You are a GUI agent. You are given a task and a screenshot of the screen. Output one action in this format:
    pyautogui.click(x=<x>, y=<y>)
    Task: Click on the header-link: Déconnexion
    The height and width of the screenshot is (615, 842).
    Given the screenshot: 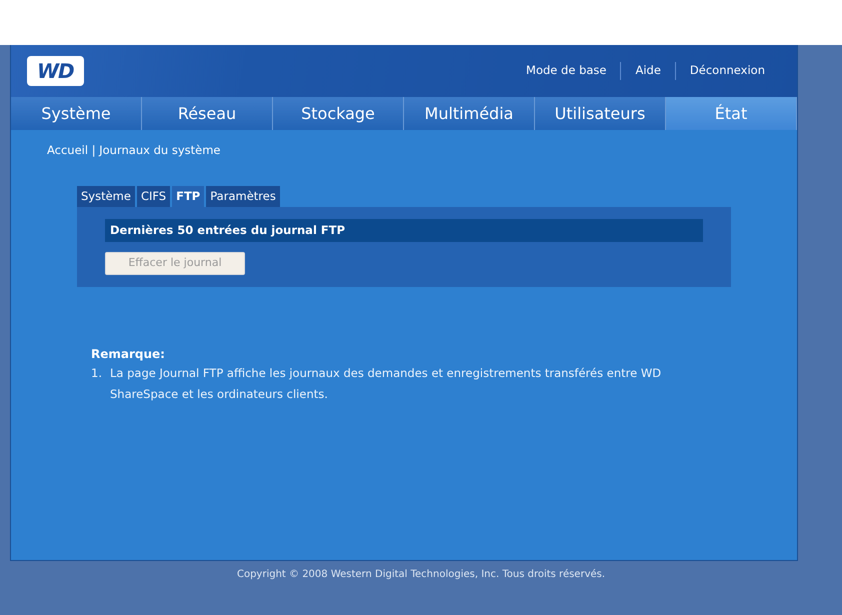 What is the action you would take?
    pyautogui.click(x=726, y=71)
    